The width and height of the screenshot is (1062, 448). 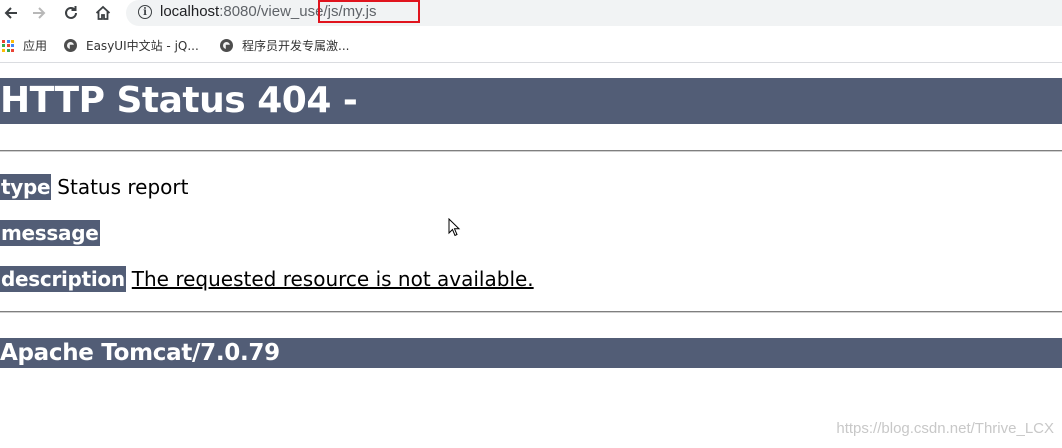 What do you see at coordinates (190, 11) in the screenshot?
I see `url-host: localhost` at bounding box center [190, 11].